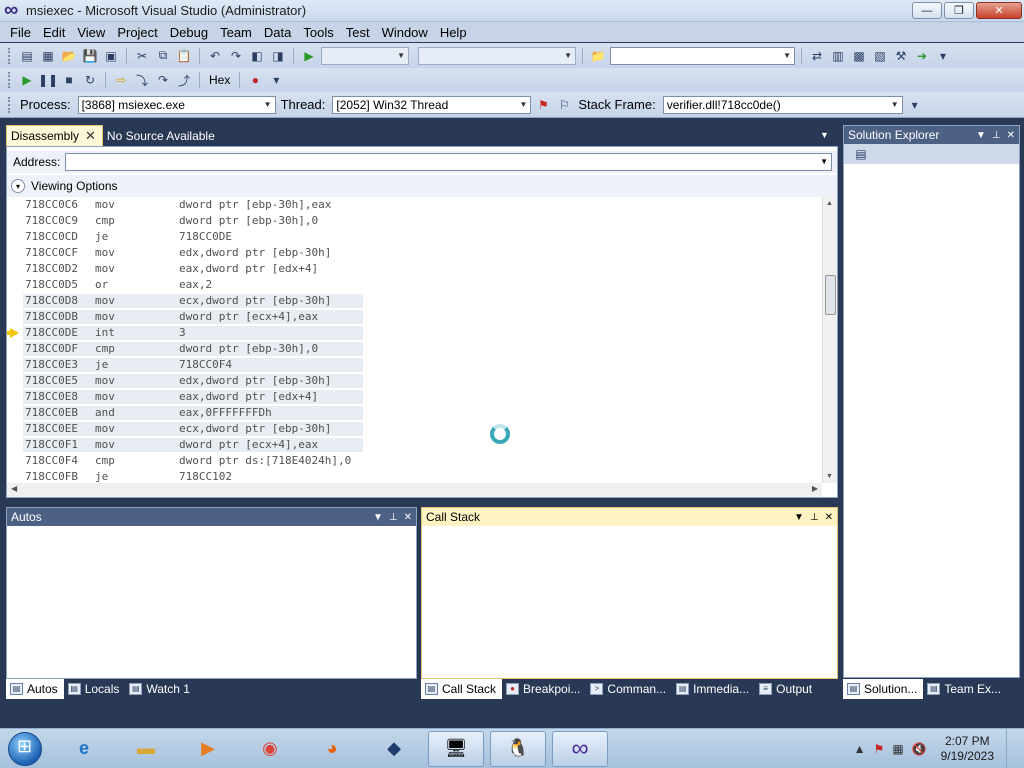  What do you see at coordinates (48, 56) in the screenshot?
I see `add-item-icon: ▦` at bounding box center [48, 56].